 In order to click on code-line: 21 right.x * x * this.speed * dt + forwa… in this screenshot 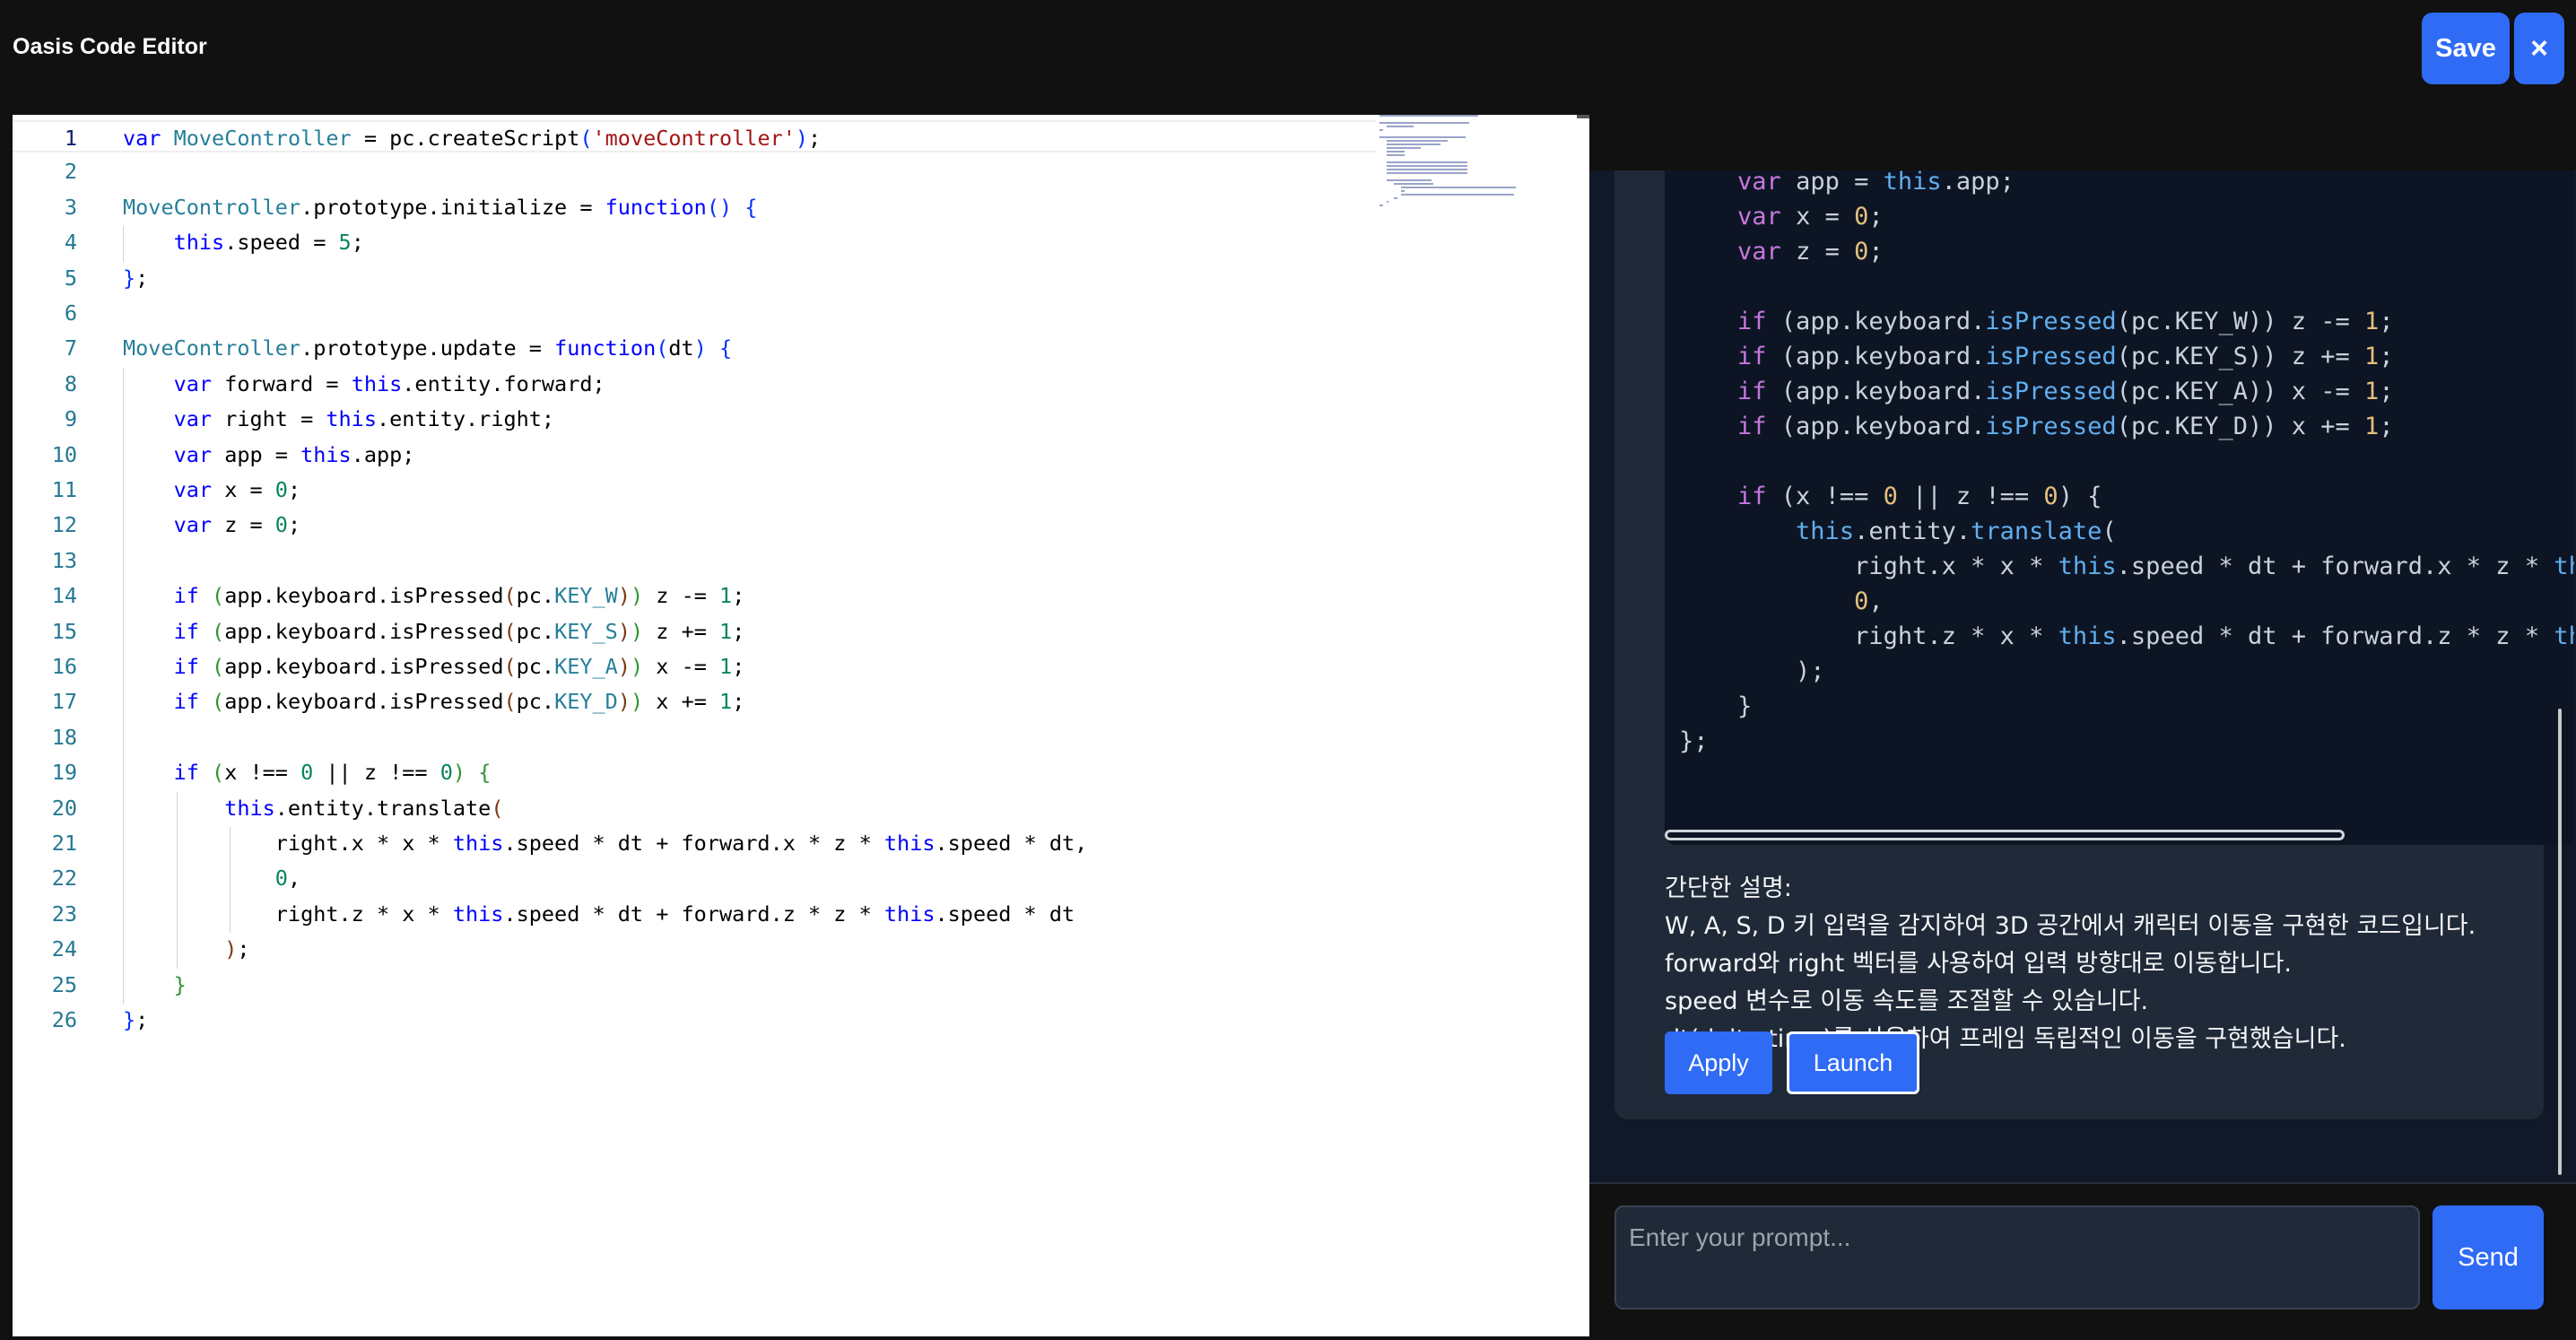, I will do `click(694, 843)`.